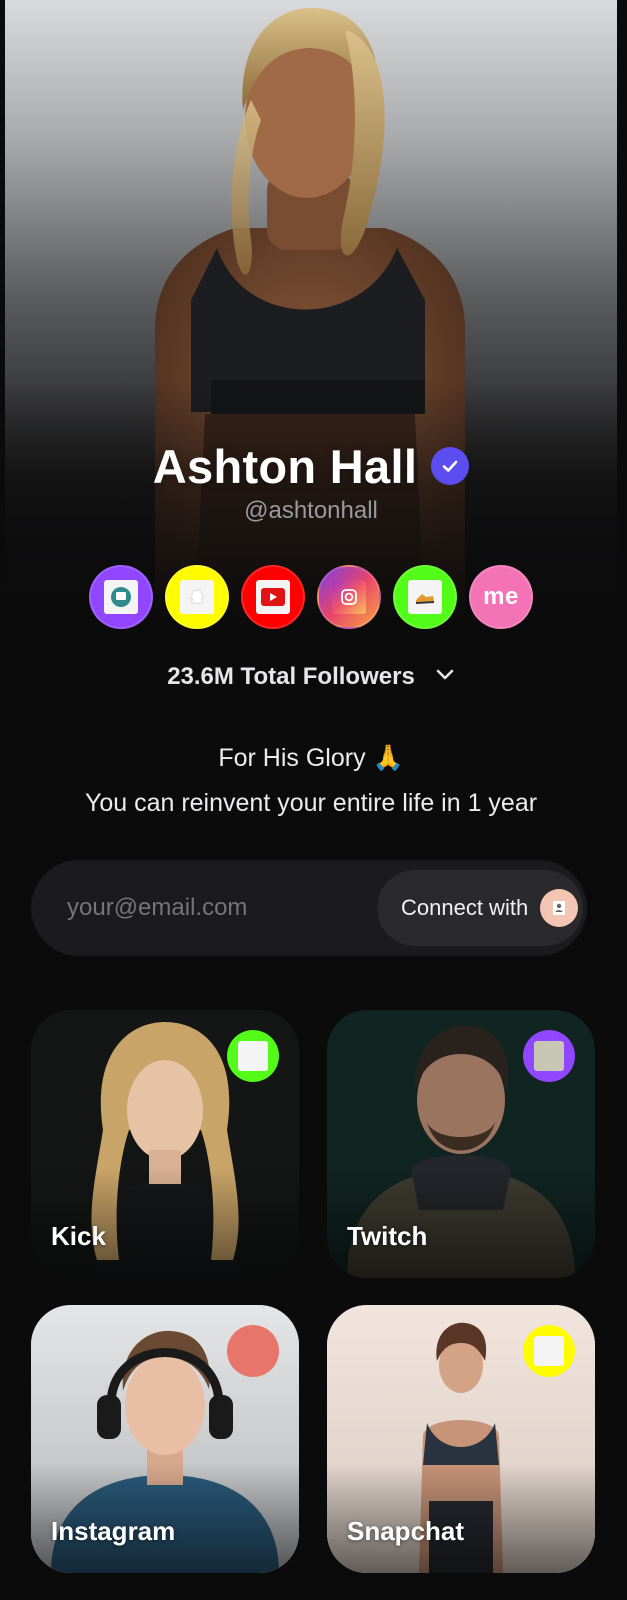  I want to click on email-input, so click(217, 908).